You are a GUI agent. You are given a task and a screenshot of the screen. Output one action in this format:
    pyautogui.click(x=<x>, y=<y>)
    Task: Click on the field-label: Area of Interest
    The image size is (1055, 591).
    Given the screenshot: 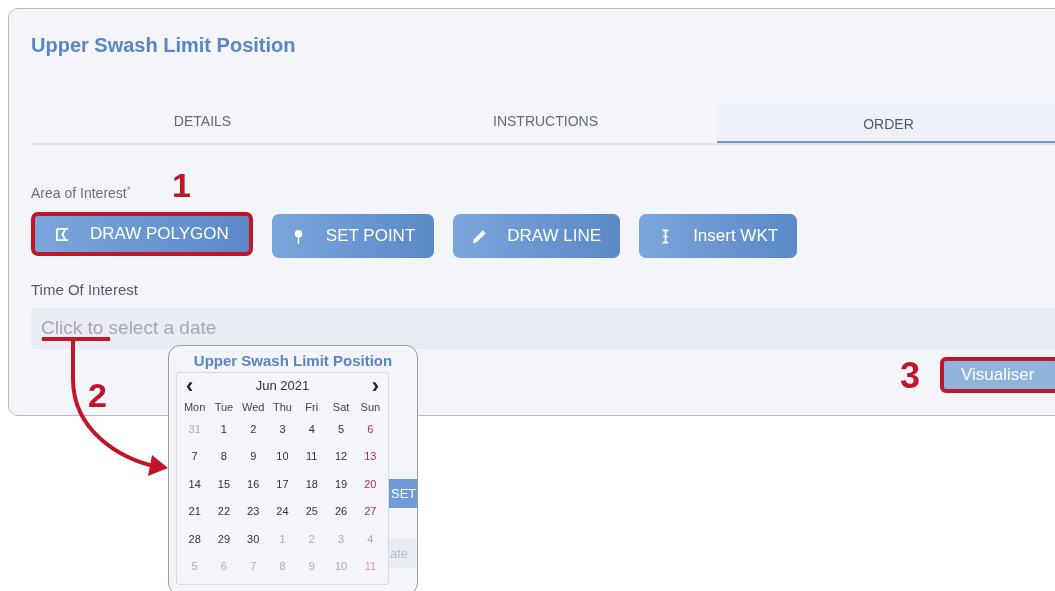 What is the action you would take?
    pyautogui.click(x=79, y=193)
    